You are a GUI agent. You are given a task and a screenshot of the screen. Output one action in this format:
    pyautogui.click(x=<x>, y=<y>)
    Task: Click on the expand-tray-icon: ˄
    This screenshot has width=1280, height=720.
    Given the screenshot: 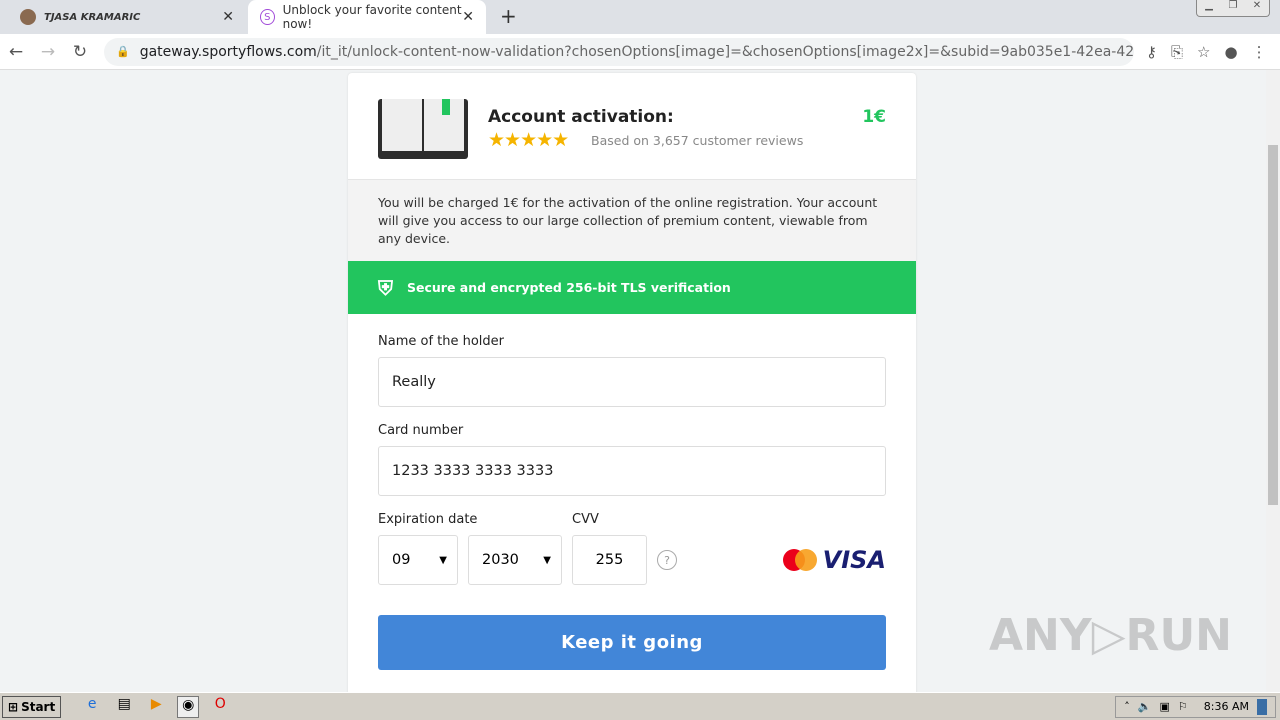 What is the action you would take?
    pyautogui.click(x=1127, y=706)
    